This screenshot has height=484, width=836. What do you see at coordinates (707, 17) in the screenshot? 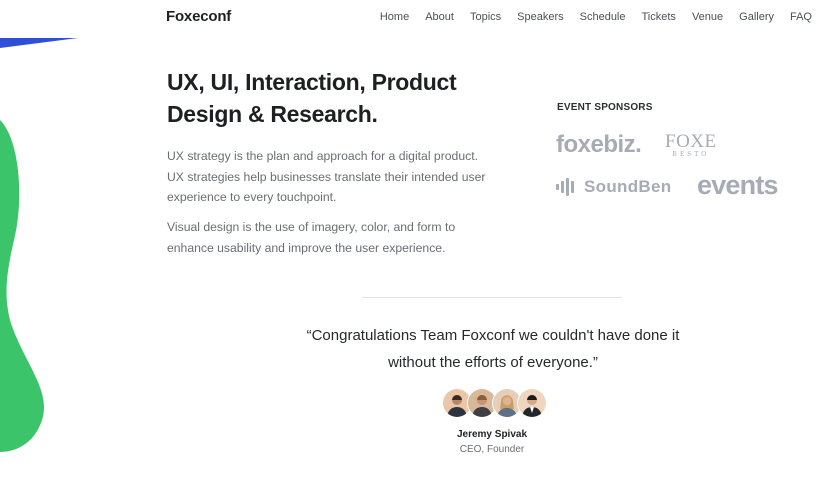
I see `nav-venue: Venue` at bounding box center [707, 17].